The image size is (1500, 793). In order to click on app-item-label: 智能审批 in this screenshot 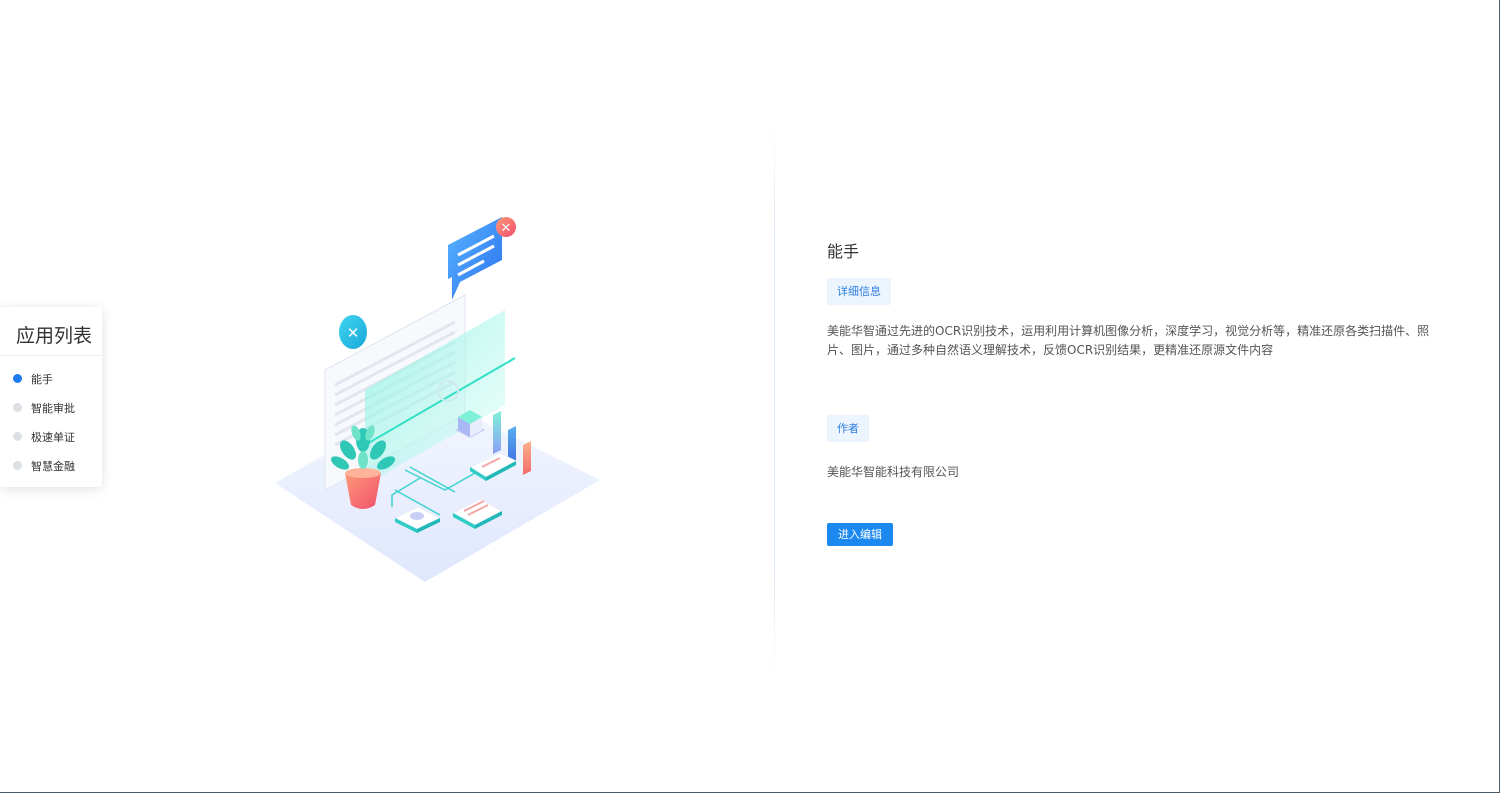, I will do `click(53, 408)`.